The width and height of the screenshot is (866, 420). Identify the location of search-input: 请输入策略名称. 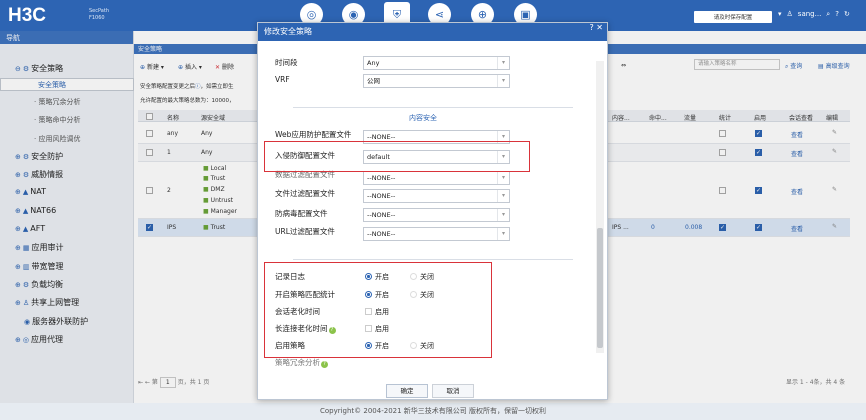
(737, 64).